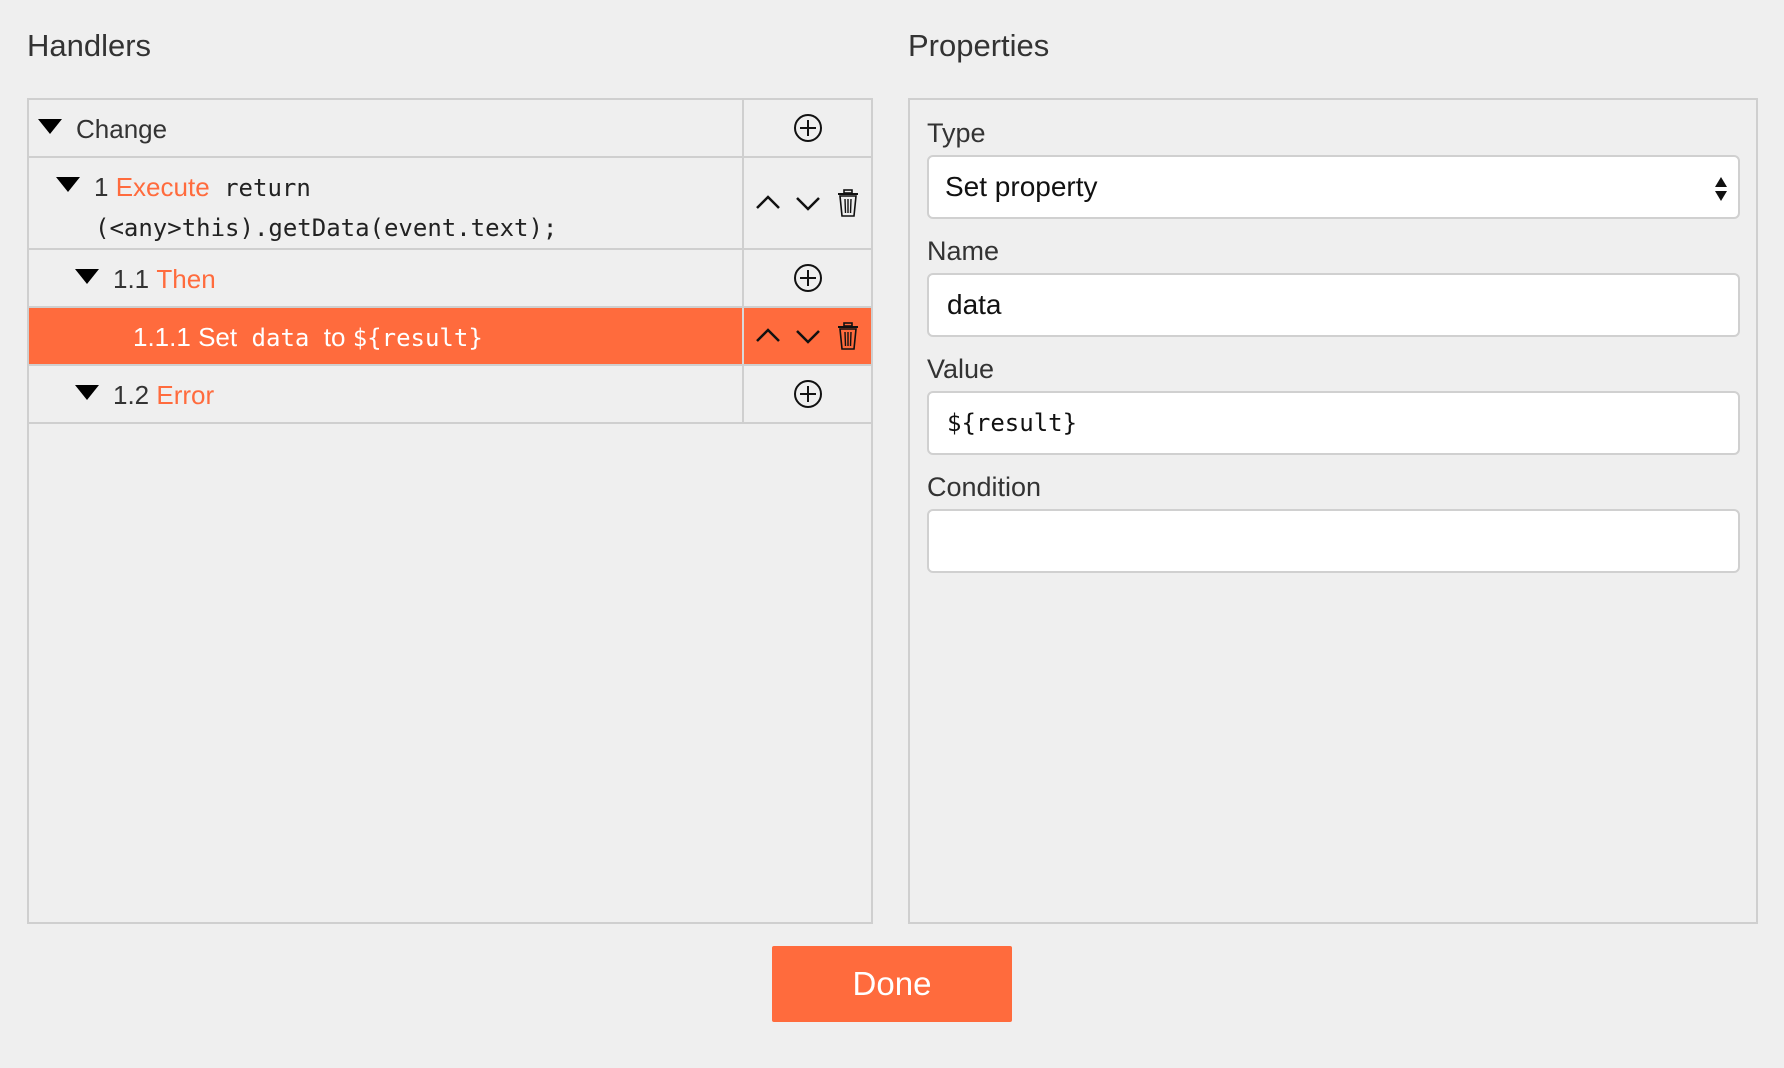 The image size is (1784, 1068). Describe the element at coordinates (131, 395) in the screenshot. I see `row-number: 1.2` at that location.